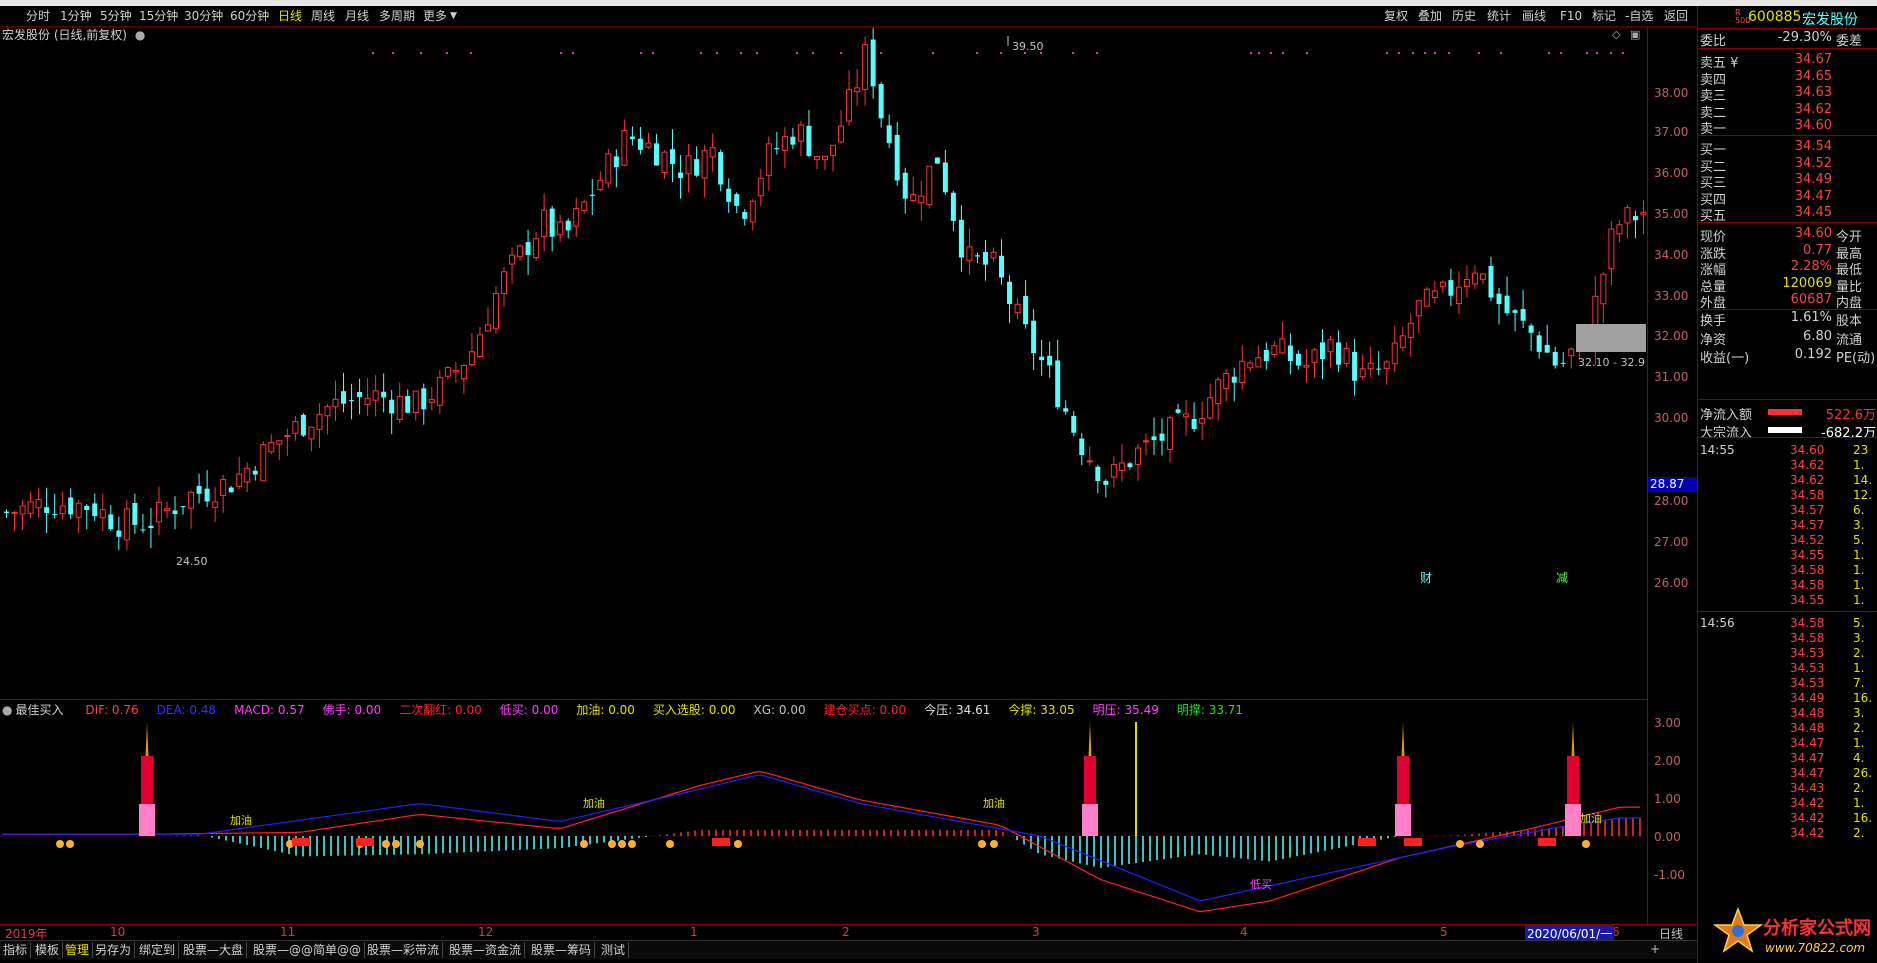 The image size is (1877, 963). Describe the element at coordinates (192, 561) in the screenshot. I see `low-marker: 24.50` at that location.